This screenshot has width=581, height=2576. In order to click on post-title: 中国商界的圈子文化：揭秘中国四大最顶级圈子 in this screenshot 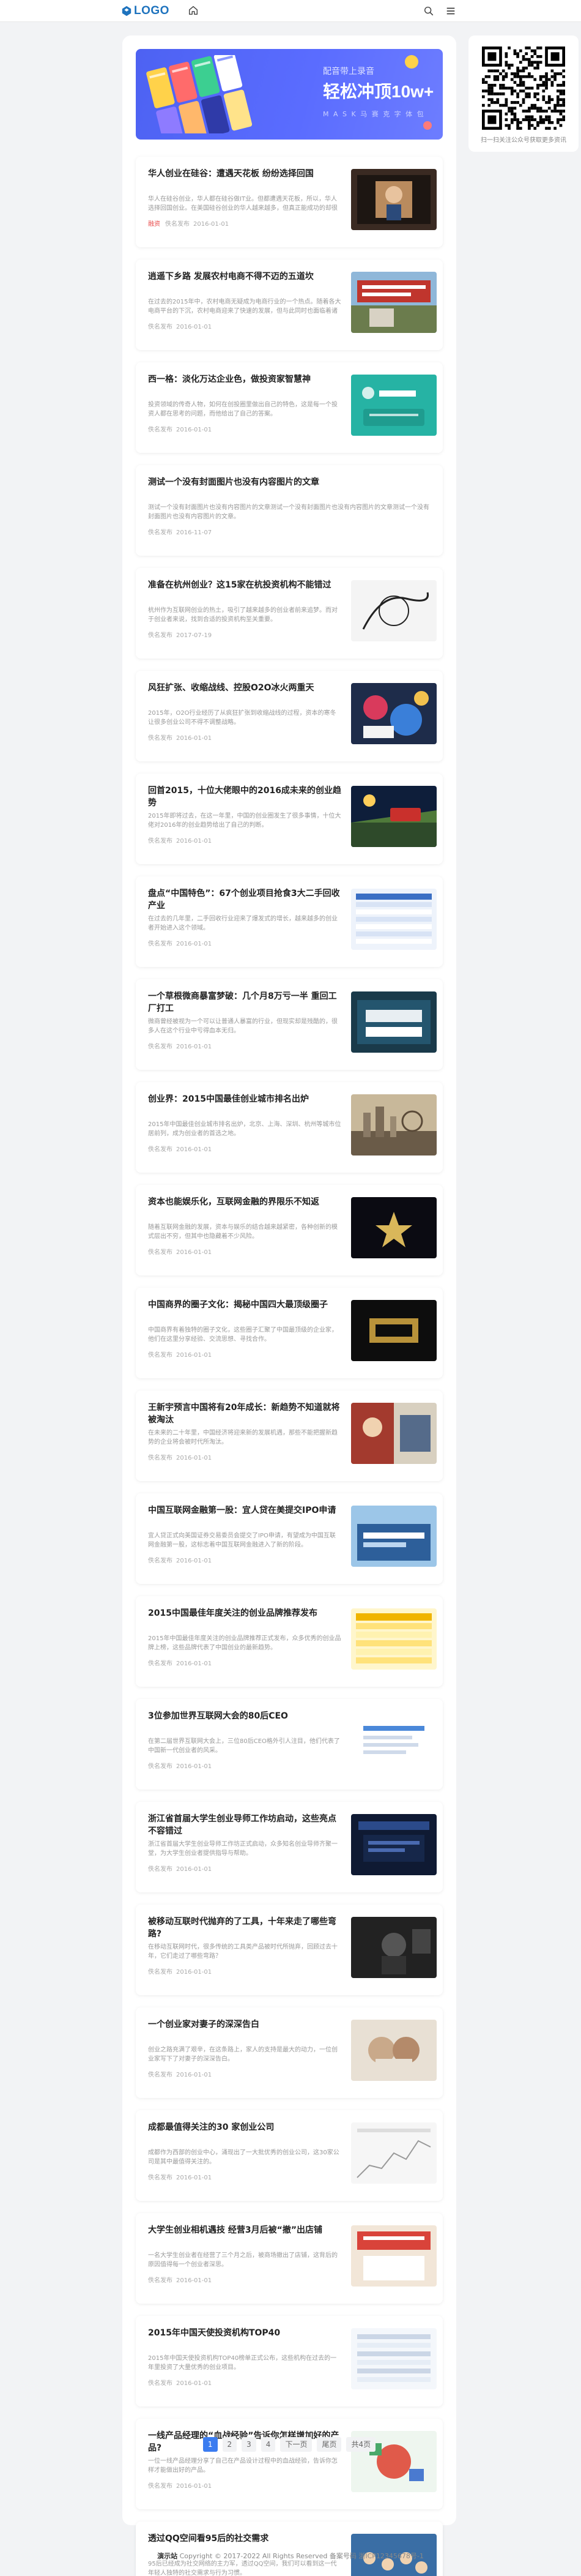, I will do `click(244, 1305)`.